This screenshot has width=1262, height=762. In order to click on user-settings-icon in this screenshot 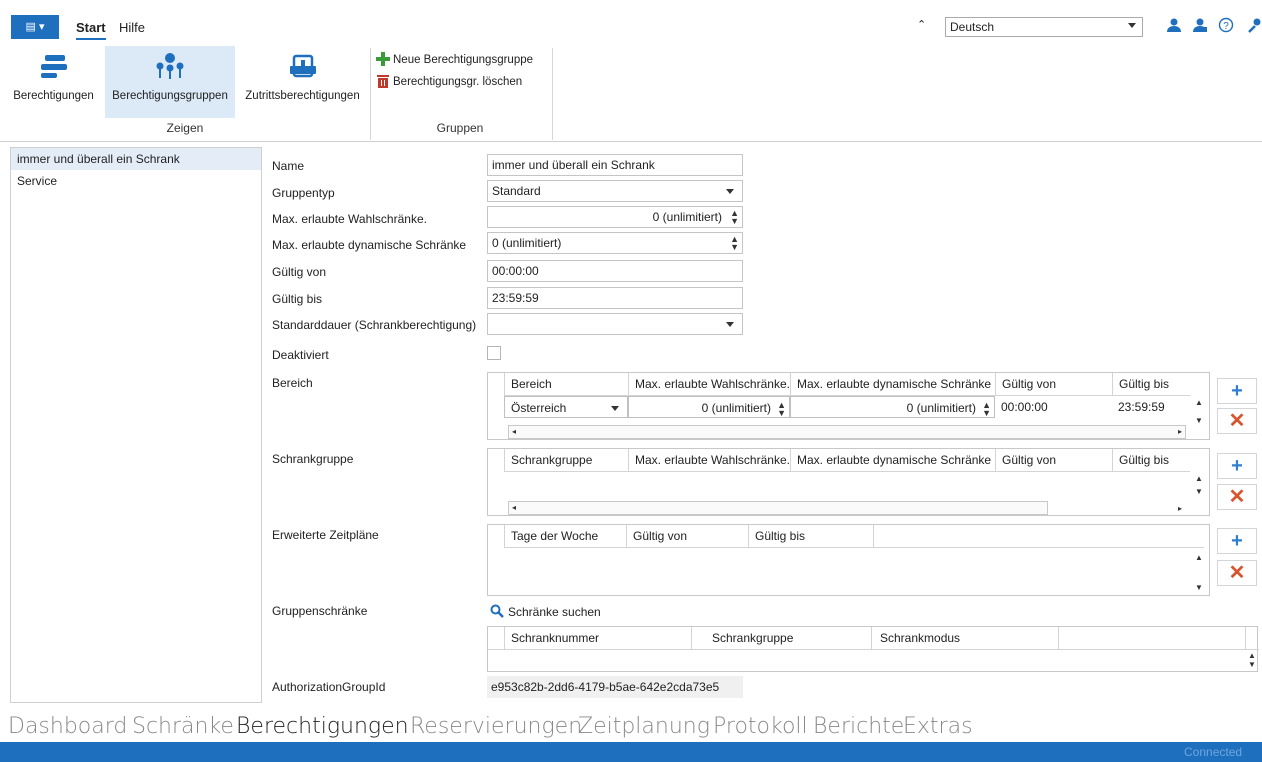, I will do `click(1200, 27)`.